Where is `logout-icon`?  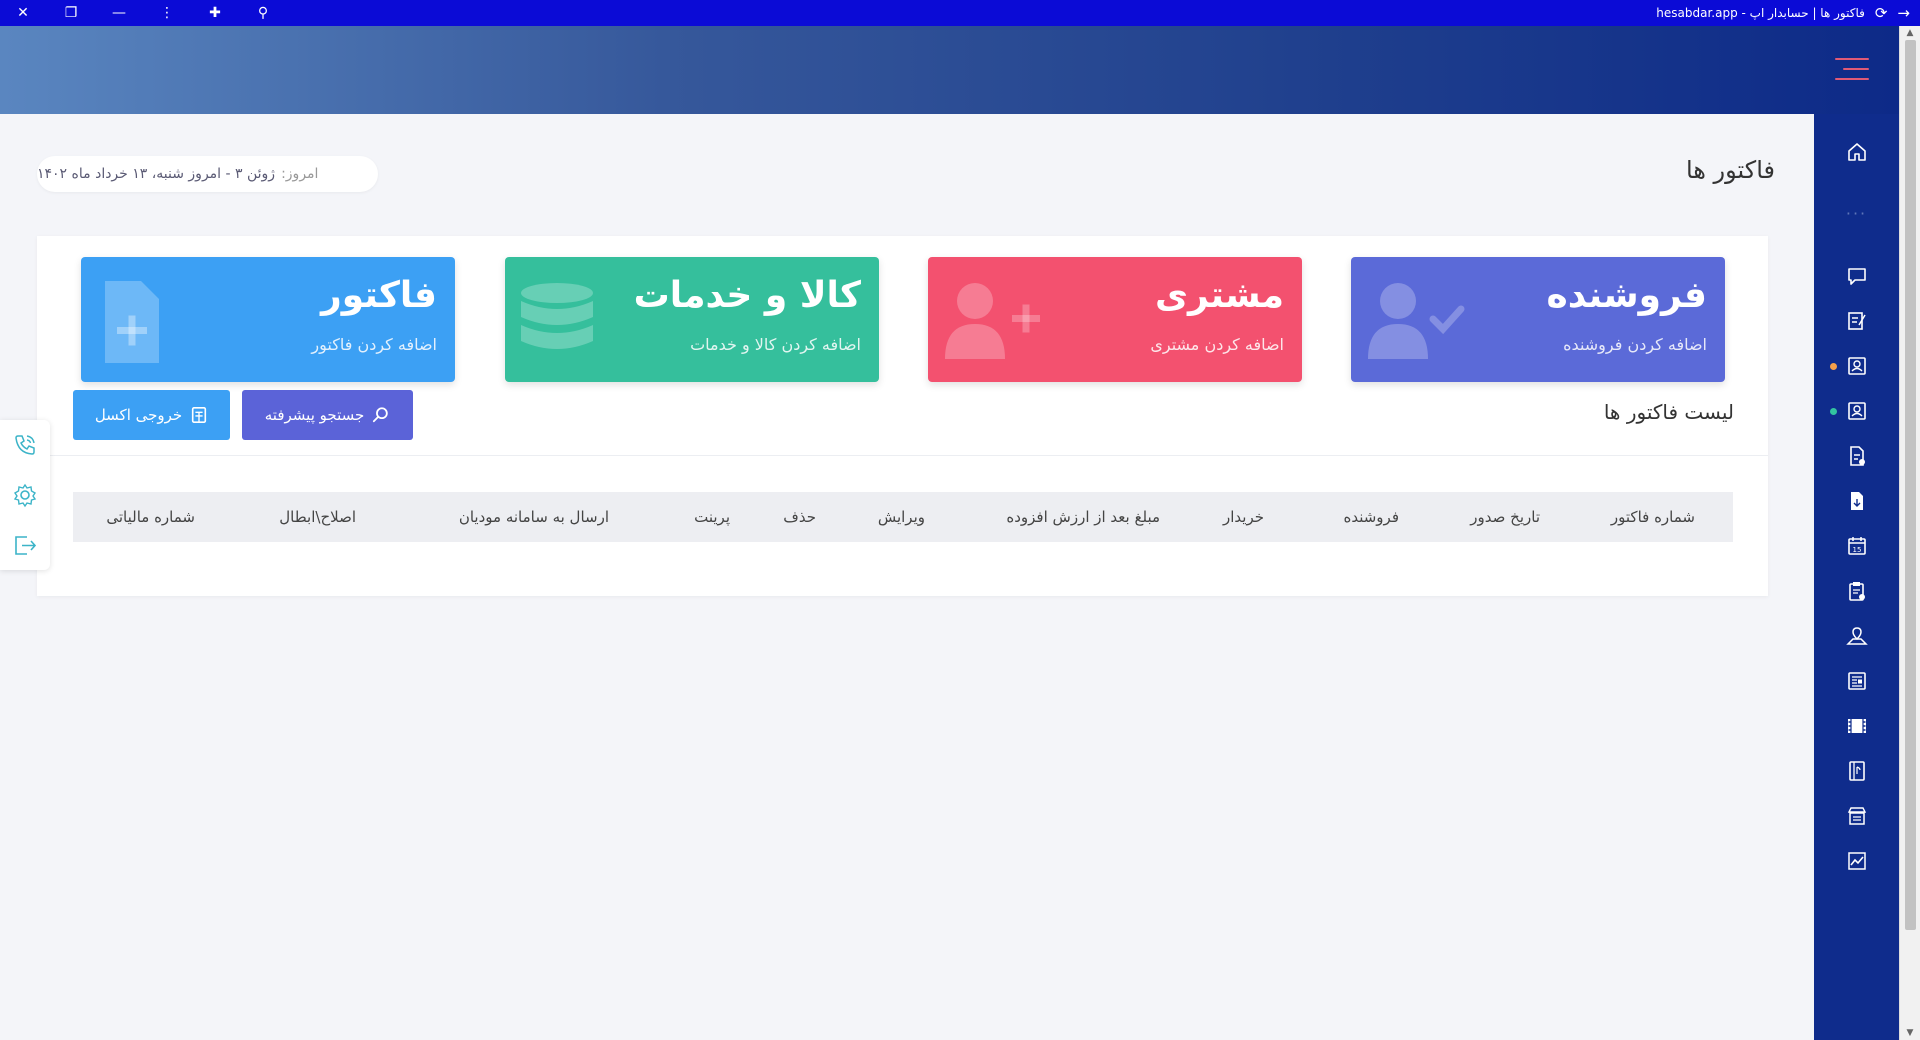 logout-icon is located at coordinates (25, 545).